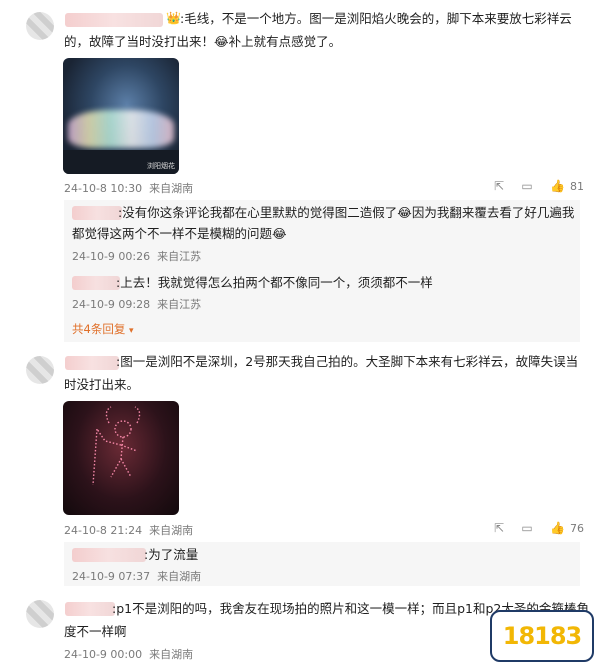 The width and height of the screenshot is (600, 667). I want to click on comment-text-line: :图一是浏阳不是深圳，2号那天我自己拍的。大圣脚下本来有七彩祥云，故障失误当, so click(347, 361).